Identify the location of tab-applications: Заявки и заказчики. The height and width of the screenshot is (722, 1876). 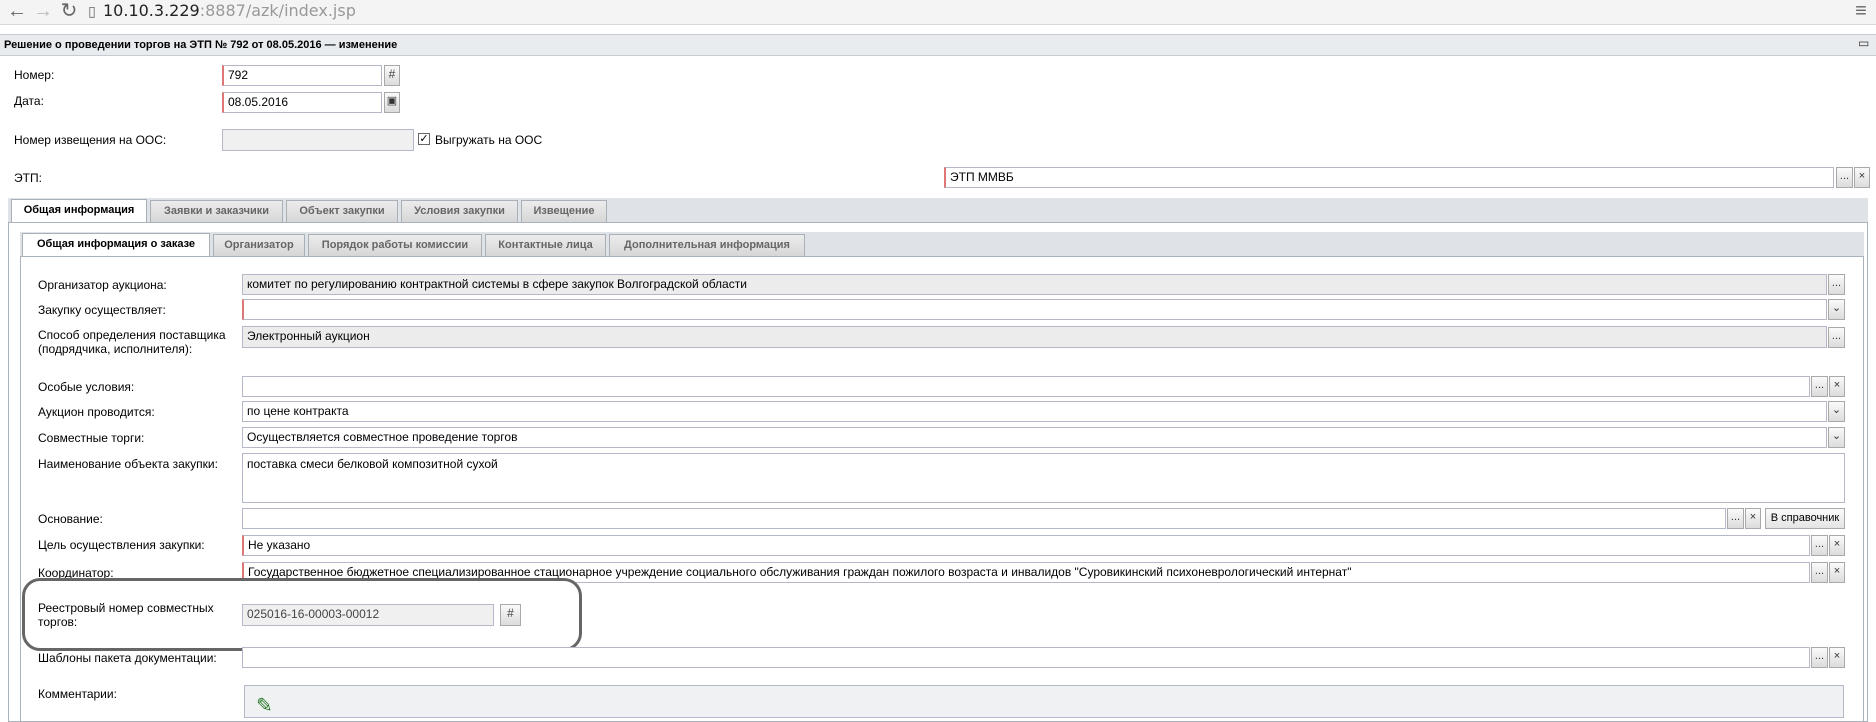
(216, 211).